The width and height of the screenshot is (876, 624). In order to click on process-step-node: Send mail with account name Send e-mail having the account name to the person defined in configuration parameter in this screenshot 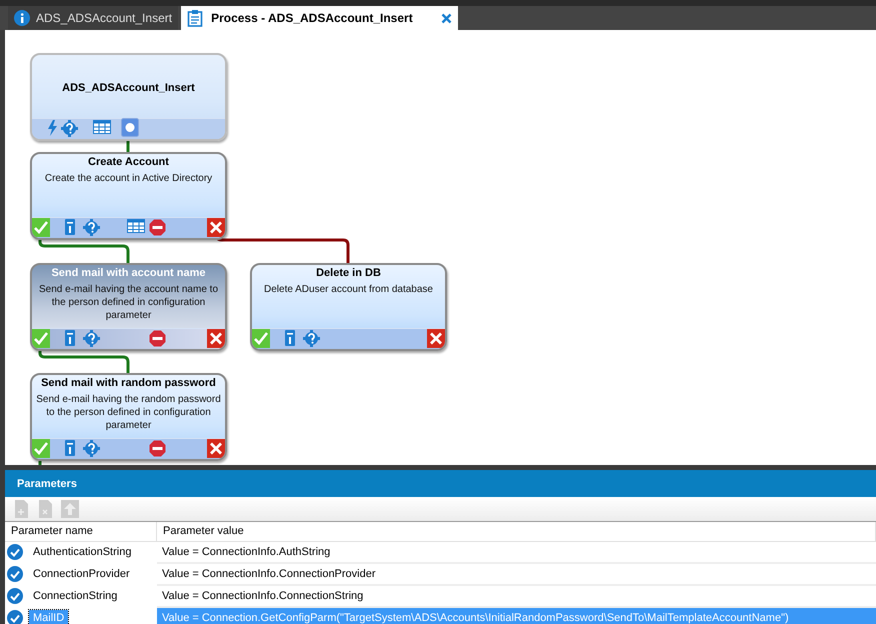, I will do `click(128, 307)`.